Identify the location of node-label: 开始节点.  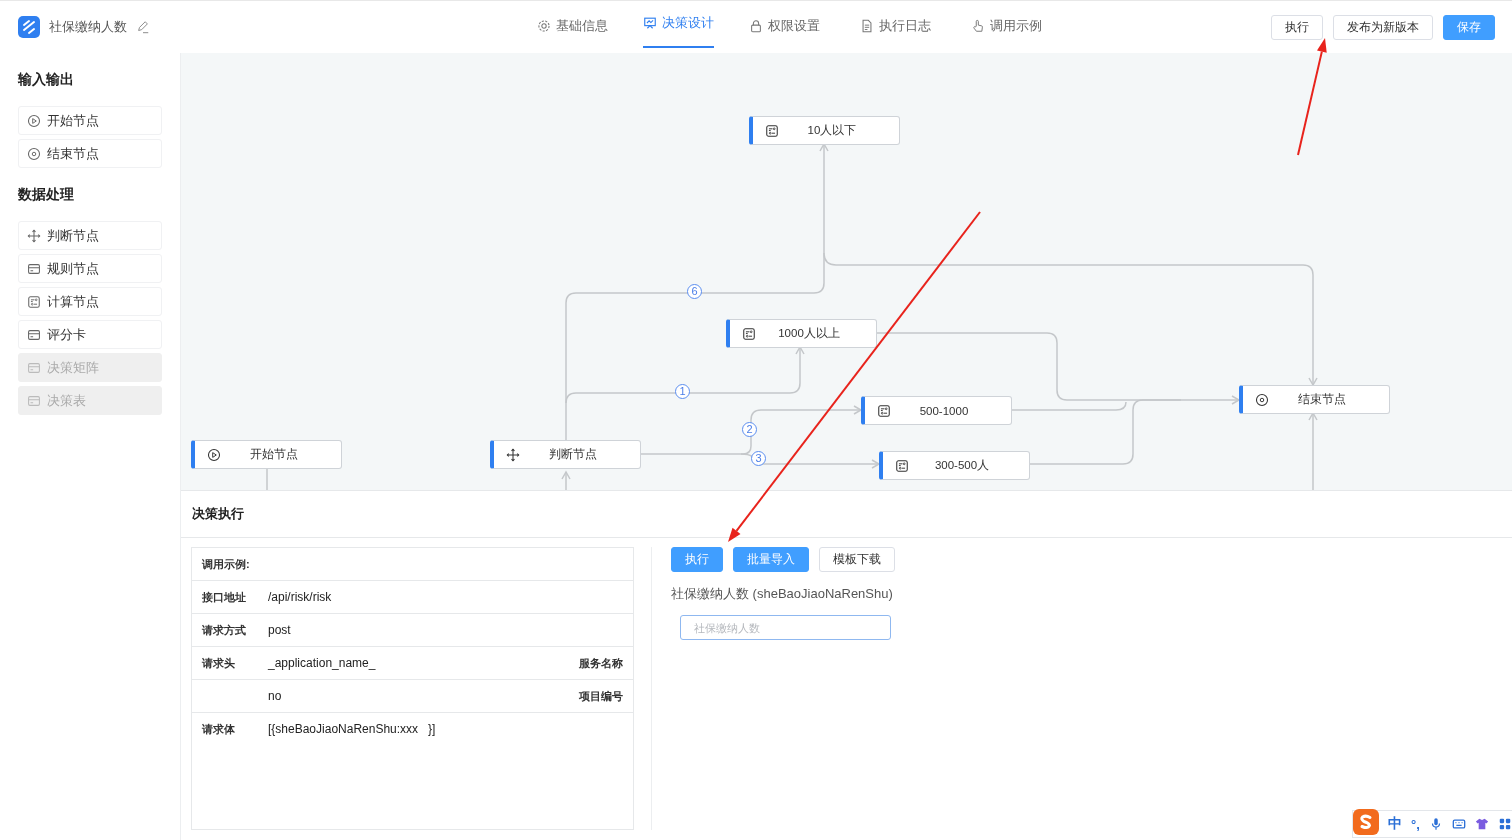
(274, 454).